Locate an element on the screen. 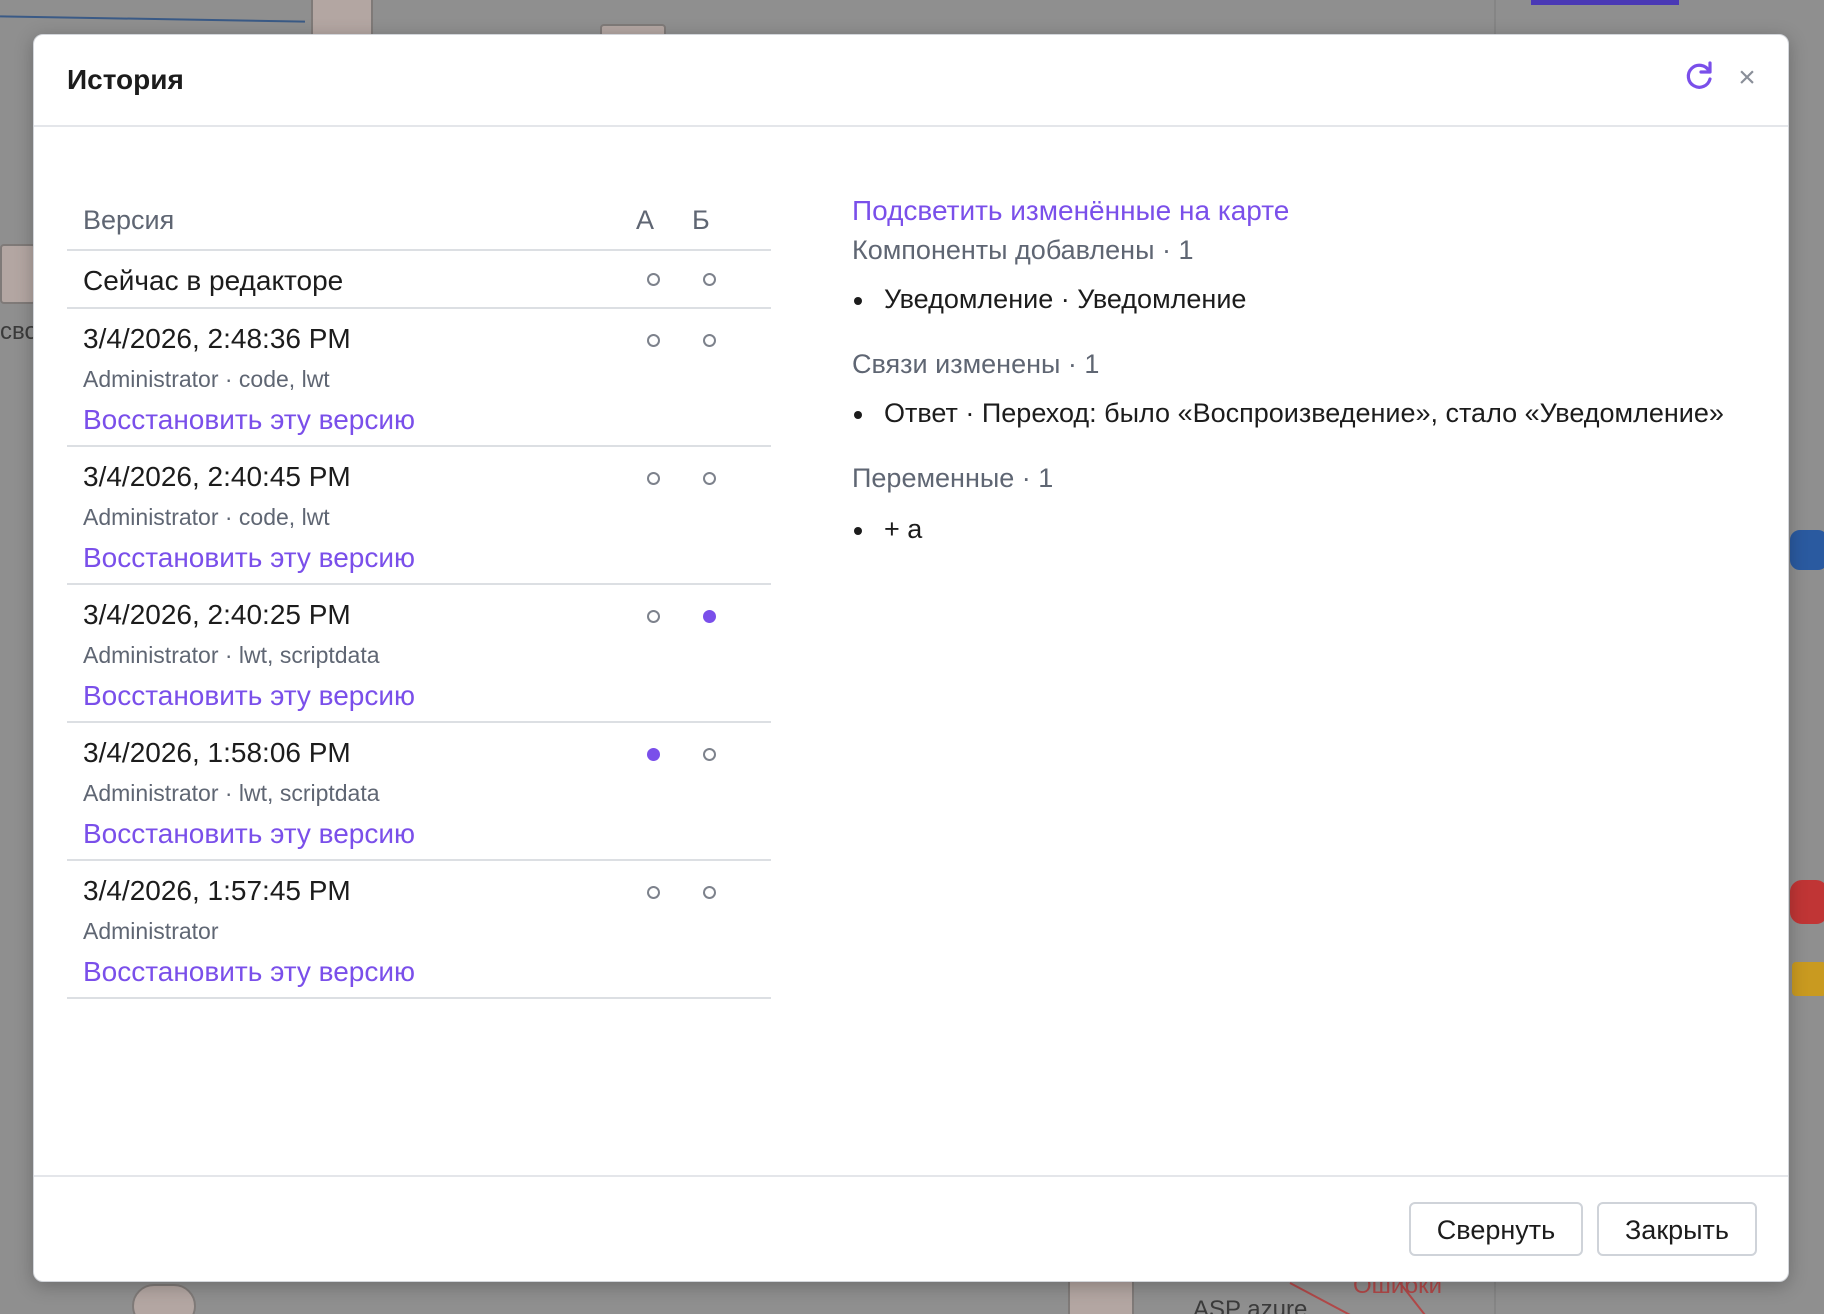 The image size is (1824, 1314). bg-connector is located at coordinates (152, 19).